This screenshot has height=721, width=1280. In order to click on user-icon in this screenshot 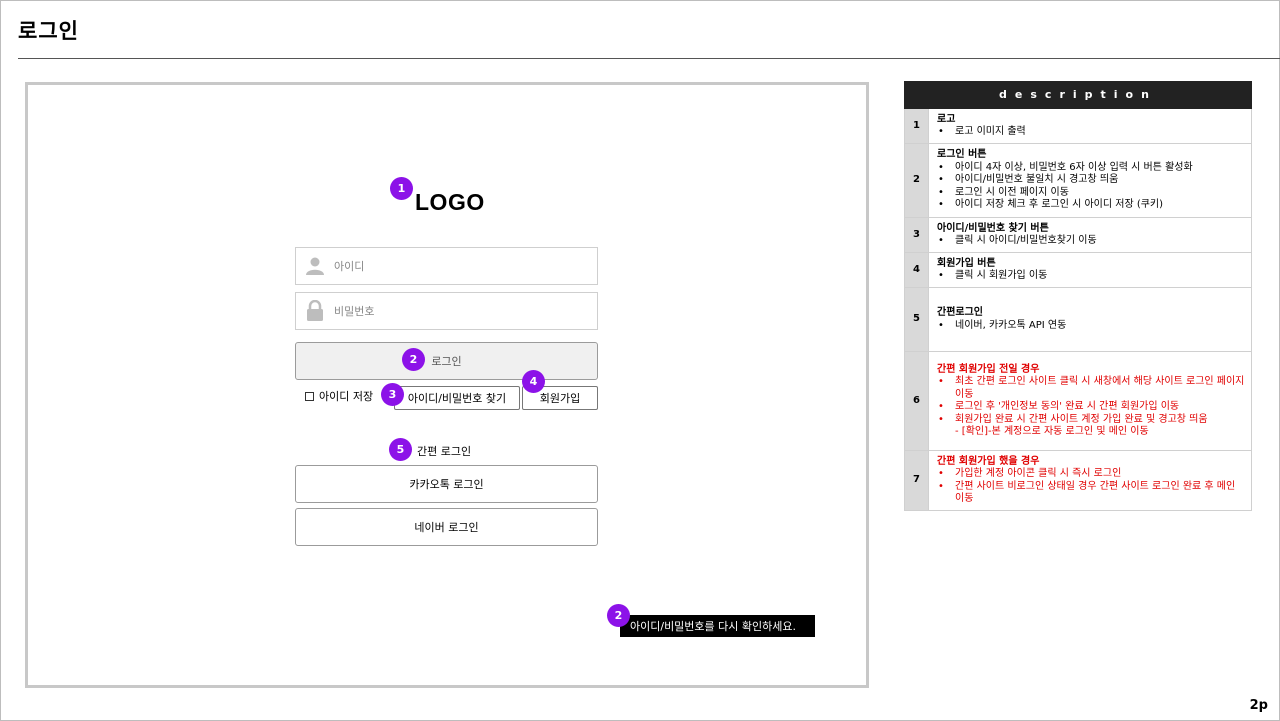, I will do `click(315, 266)`.